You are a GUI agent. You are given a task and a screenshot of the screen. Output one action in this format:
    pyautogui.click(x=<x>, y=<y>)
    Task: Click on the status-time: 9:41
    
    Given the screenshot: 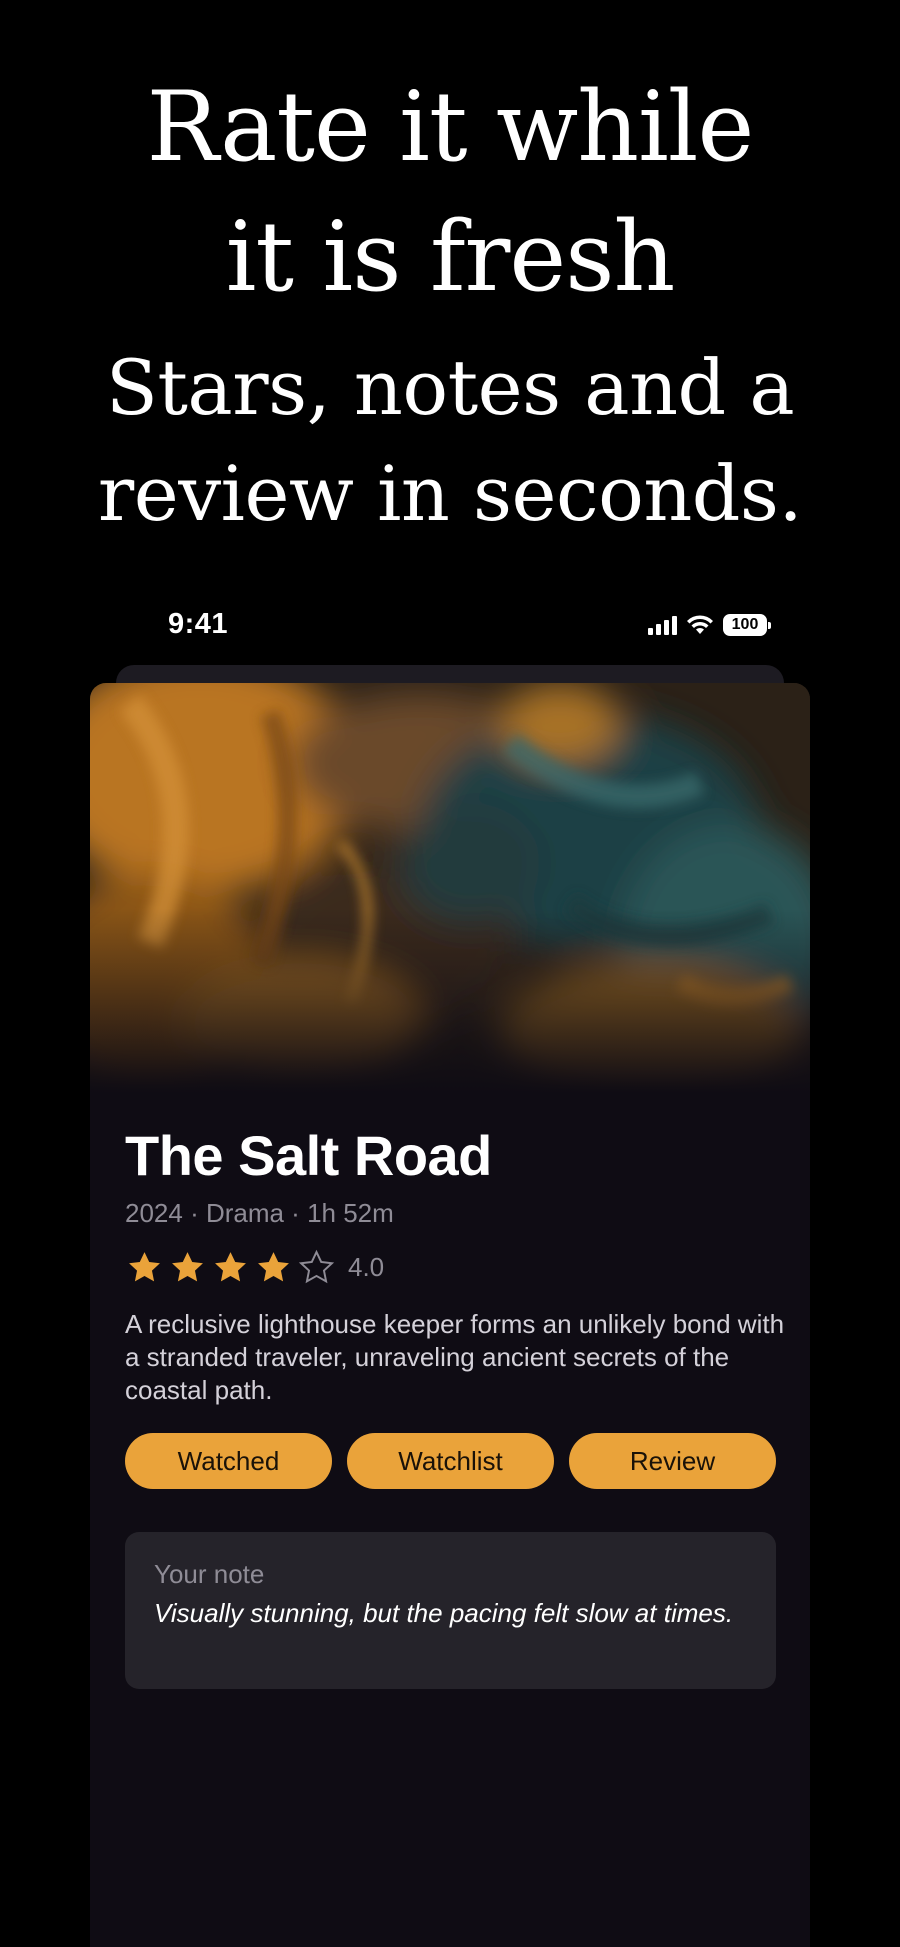 What is the action you would take?
    pyautogui.click(x=198, y=624)
    